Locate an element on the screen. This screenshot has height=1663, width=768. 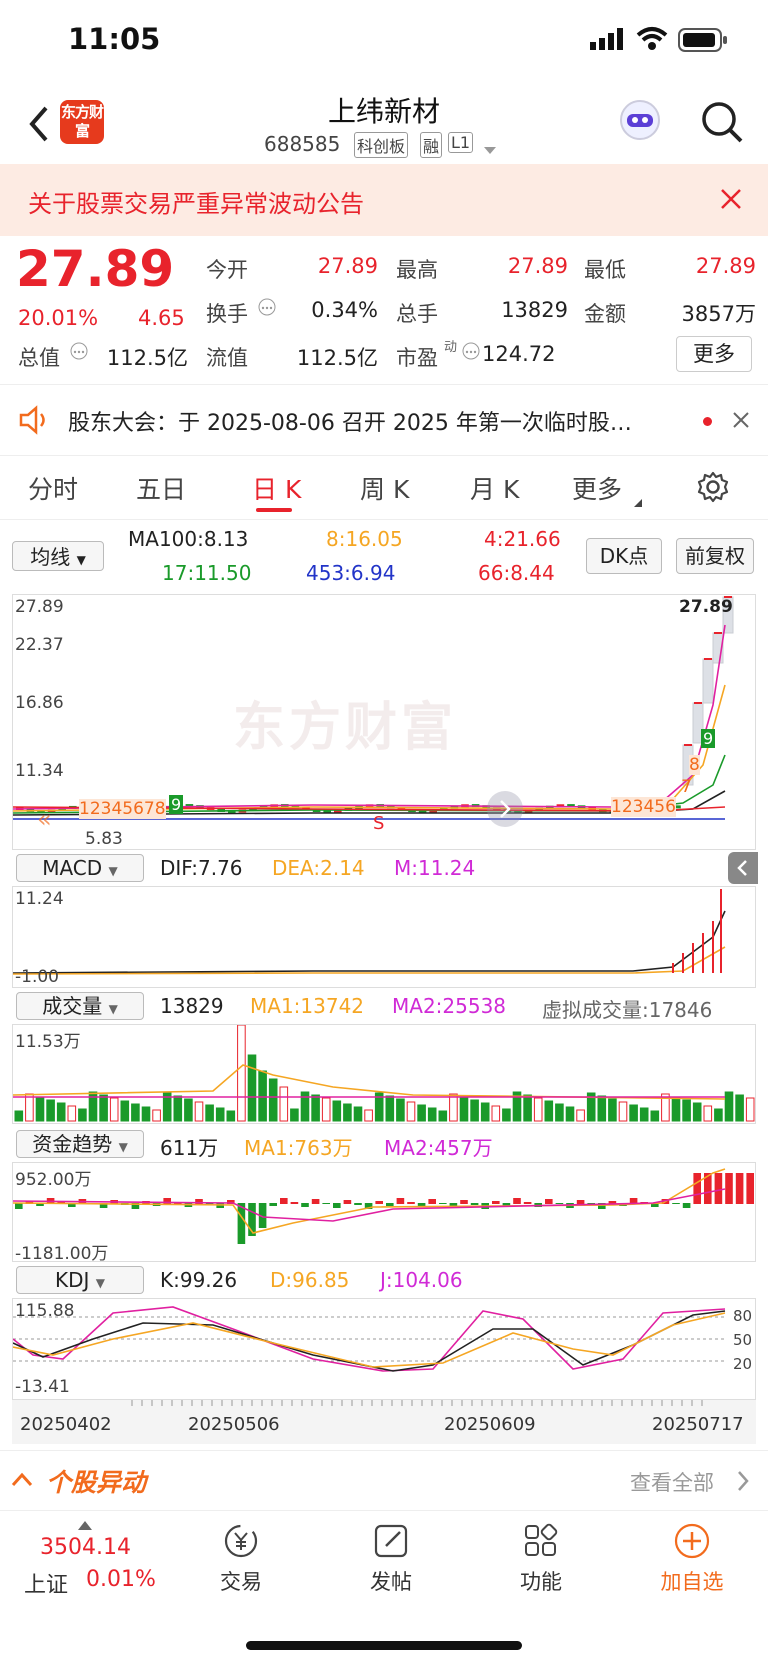
volume-ma1 is located at coordinates (369, 1082).